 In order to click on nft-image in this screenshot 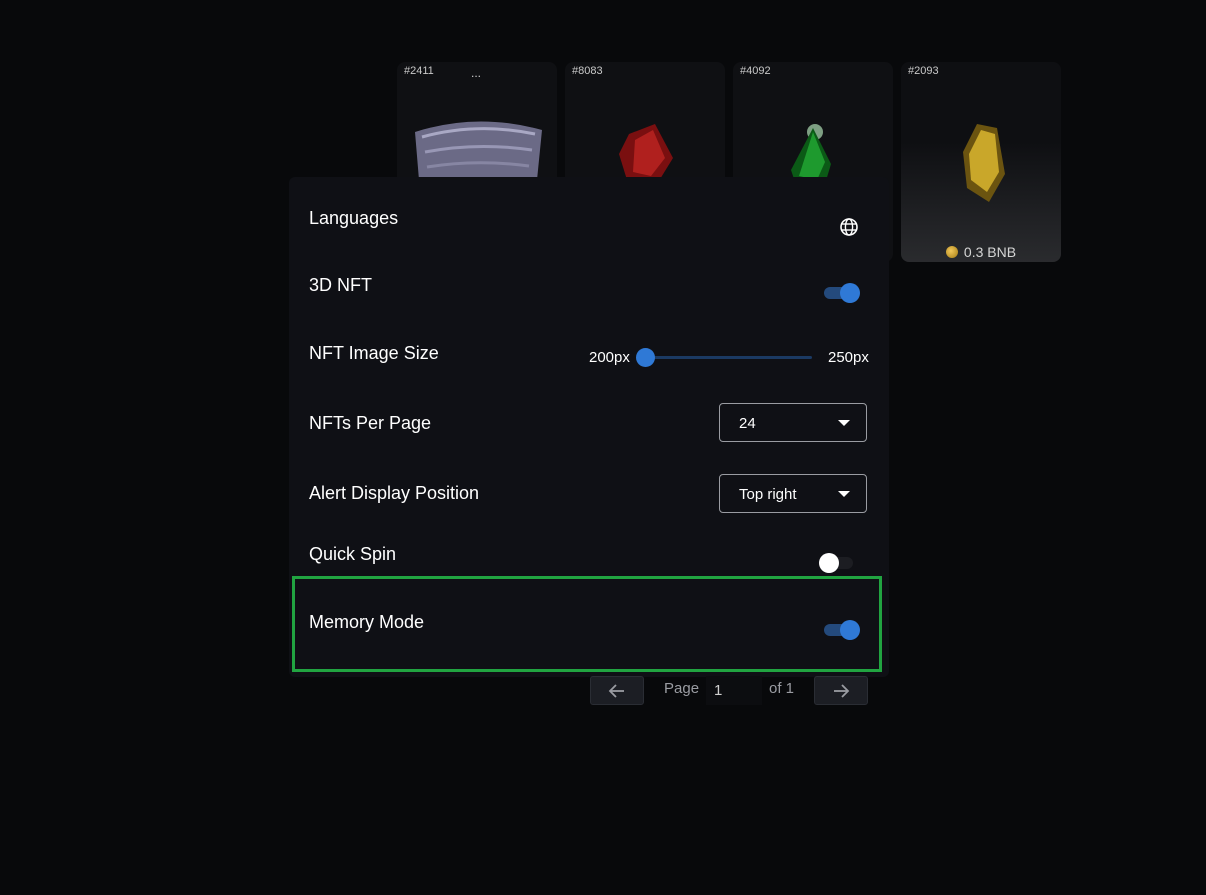, I will do `click(984, 163)`.